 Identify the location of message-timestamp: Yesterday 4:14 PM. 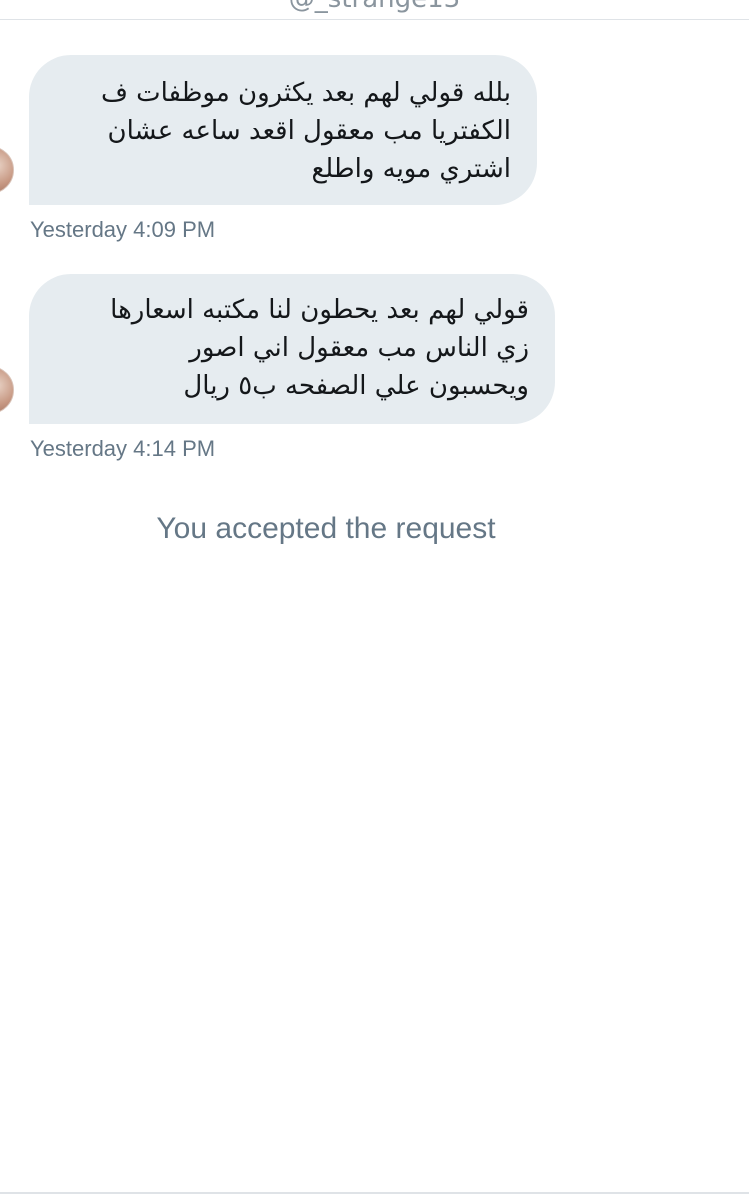
(123, 448).